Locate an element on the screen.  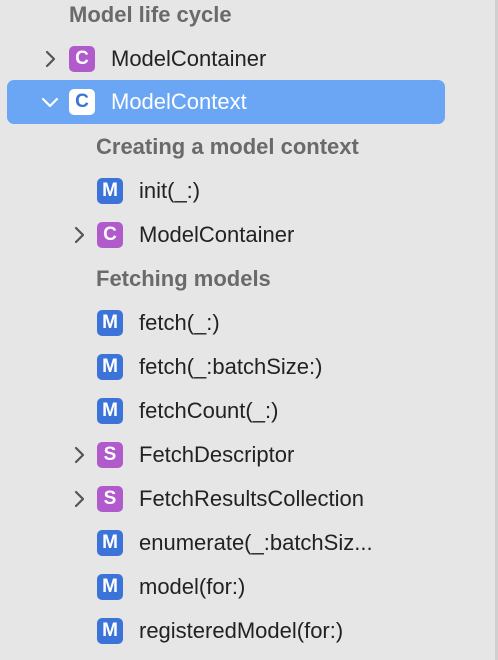
group-header-fetching-models: Fetching models is located at coordinates (183, 278).